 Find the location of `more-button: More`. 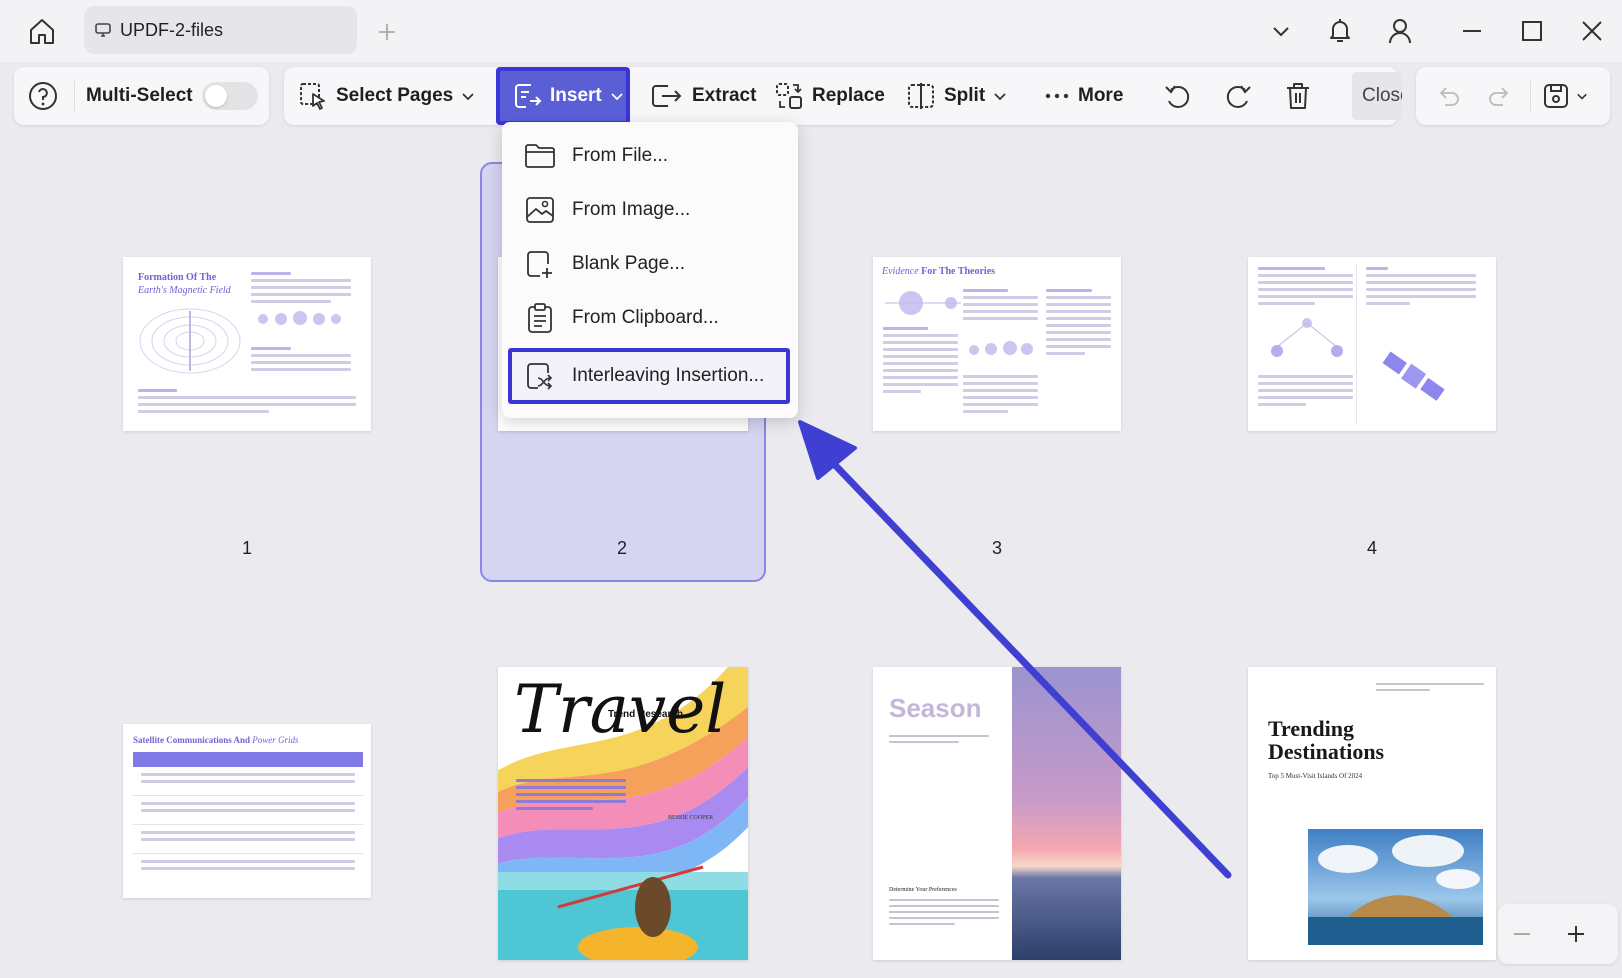

more-button: More is located at coordinates (1083, 96).